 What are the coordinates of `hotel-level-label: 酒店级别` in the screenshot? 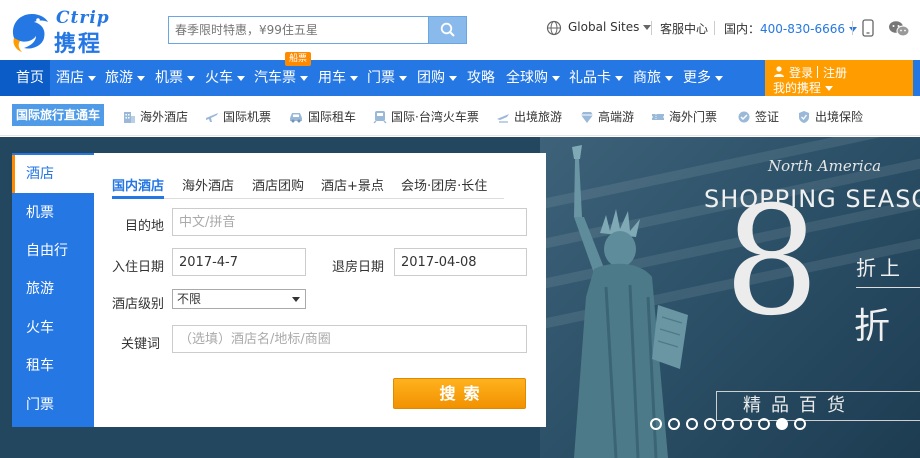 It's located at (138, 304).